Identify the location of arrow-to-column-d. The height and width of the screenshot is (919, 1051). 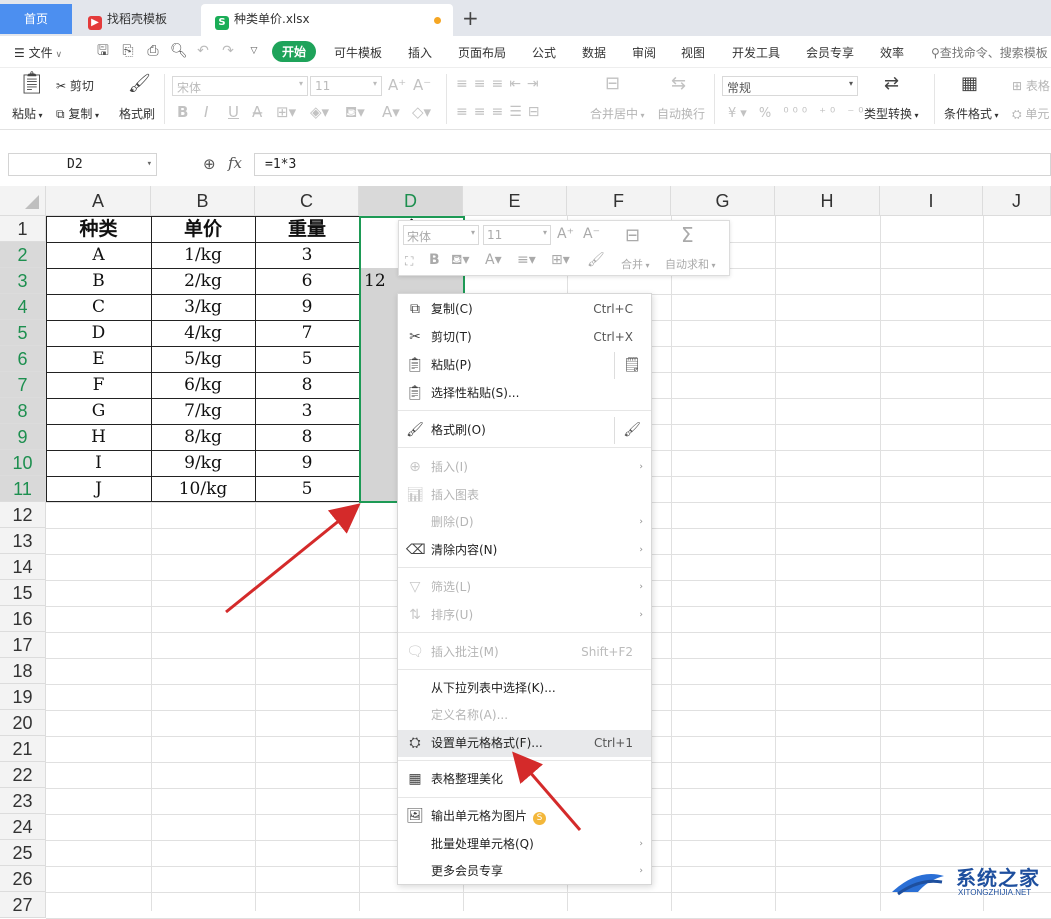
(293, 558).